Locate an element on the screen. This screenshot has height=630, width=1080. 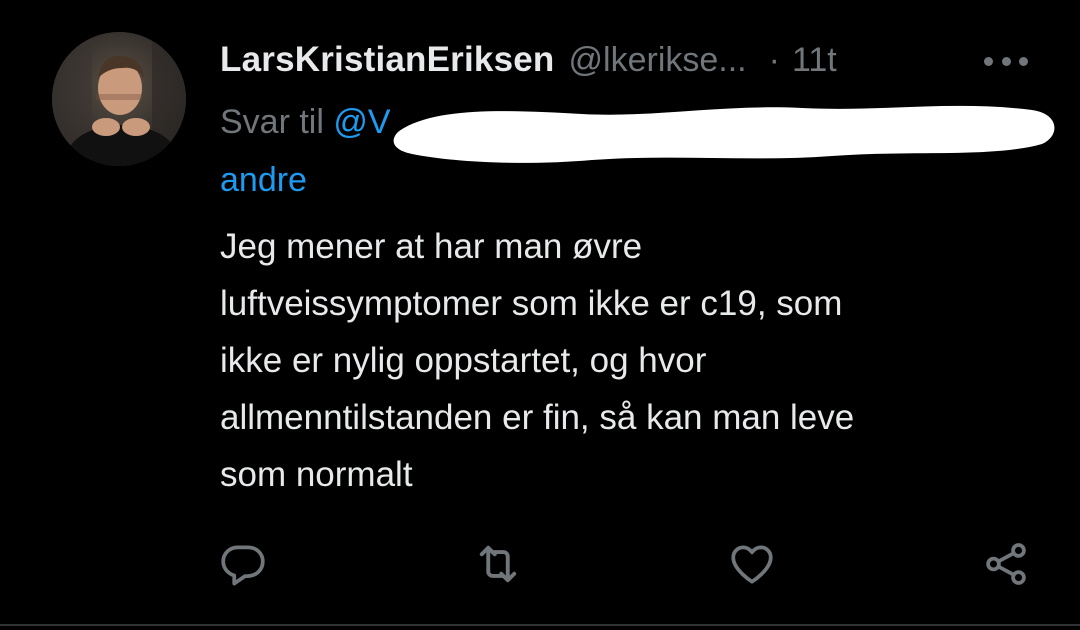
tweet-text-line: ikke er nylig oppstartet, og hvor is located at coordinates (463, 360).